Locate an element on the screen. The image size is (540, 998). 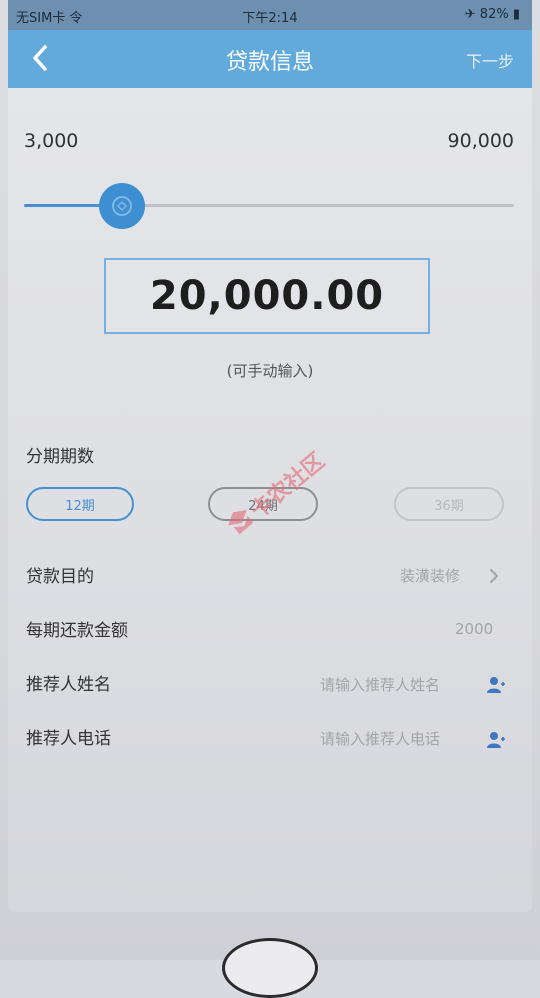
slider-thumb-icon is located at coordinates (122, 206).